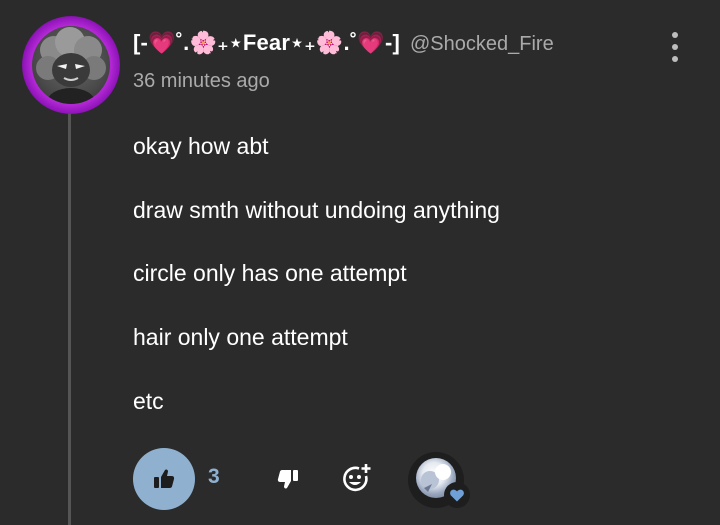 This screenshot has height=525, width=720. I want to click on kebab-menu-icon, so click(675, 47).